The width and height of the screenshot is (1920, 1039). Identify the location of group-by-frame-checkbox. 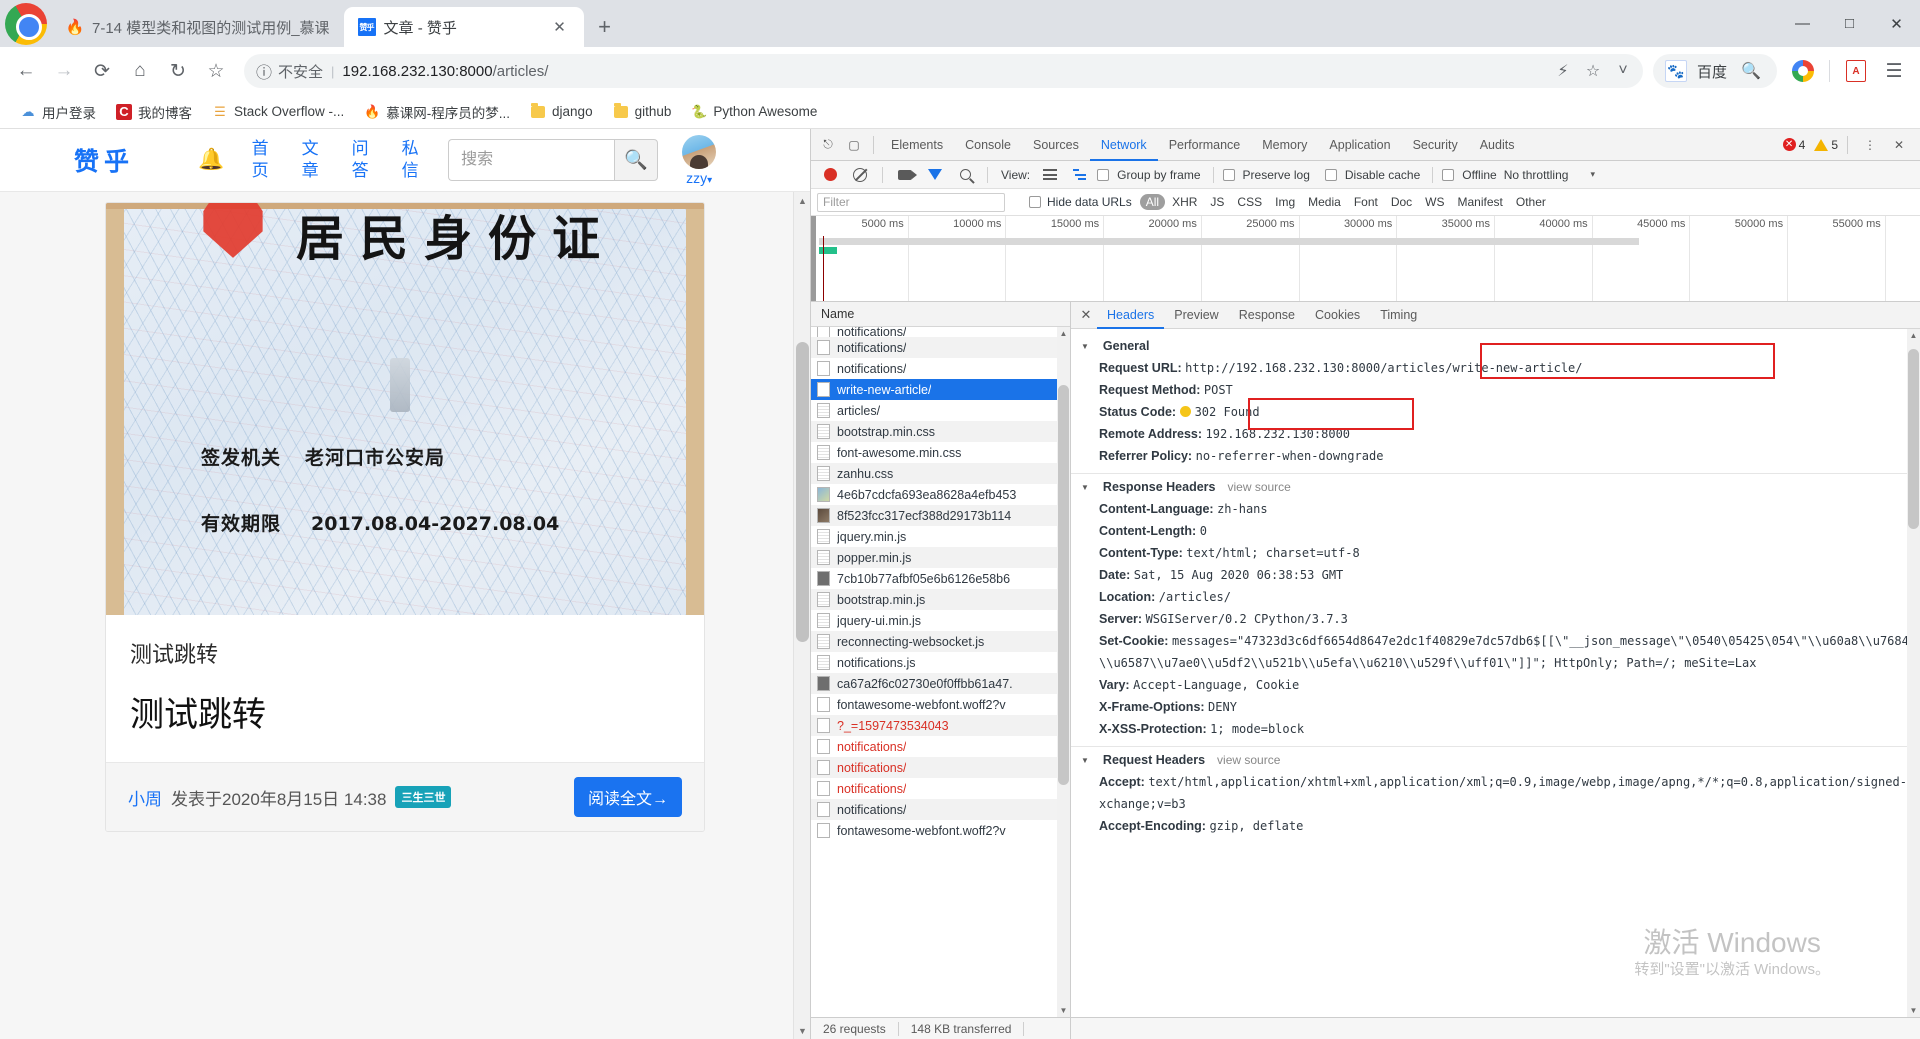
(1103, 174).